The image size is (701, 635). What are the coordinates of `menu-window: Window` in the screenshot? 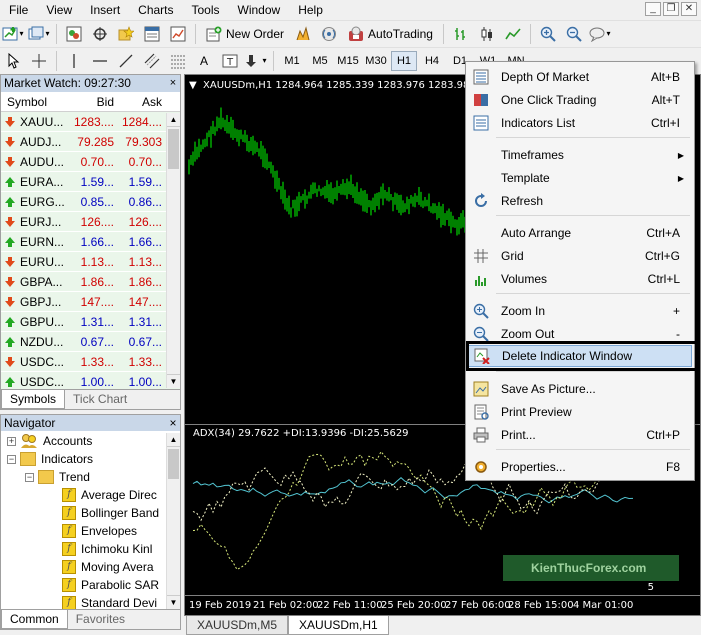 It's located at (259, 10).